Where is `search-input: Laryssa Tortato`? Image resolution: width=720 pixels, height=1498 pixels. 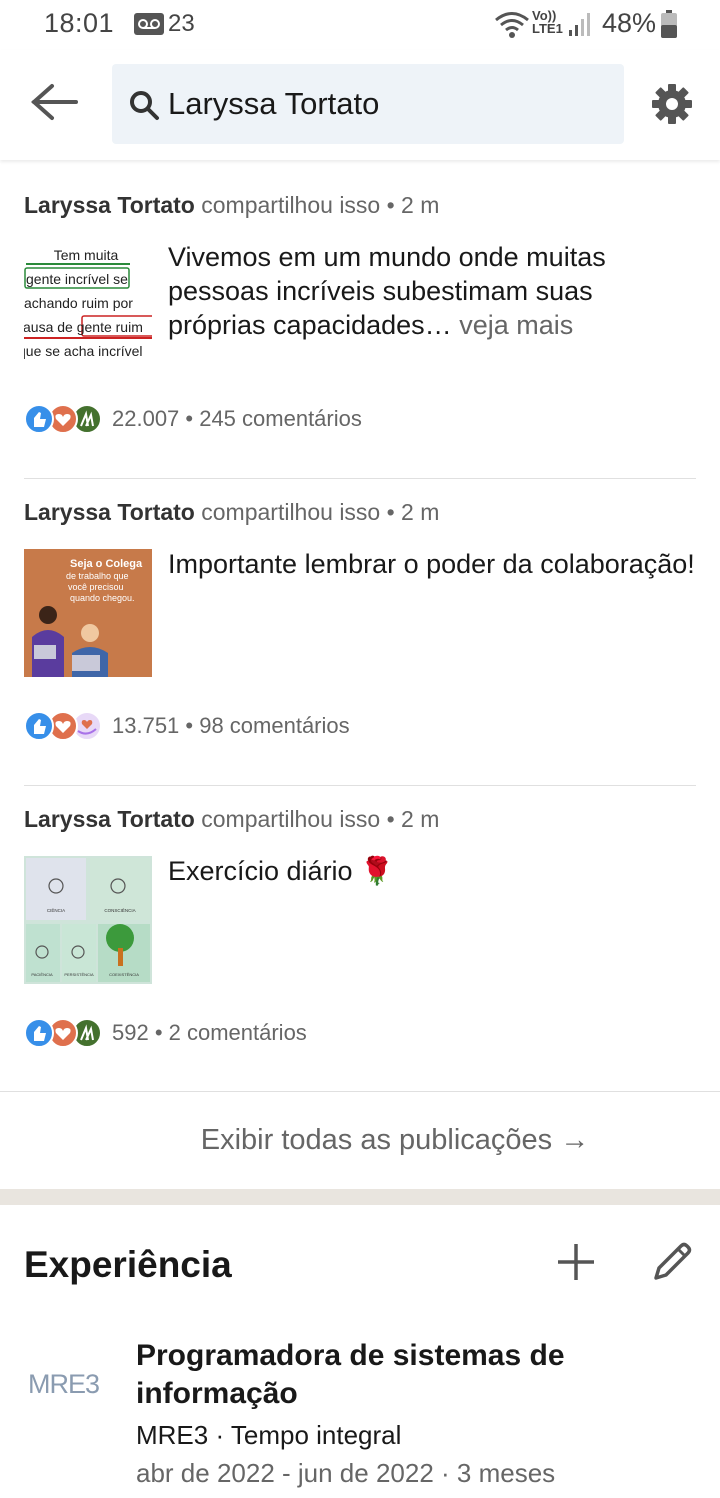
search-input: Laryssa Tortato is located at coordinates (368, 104).